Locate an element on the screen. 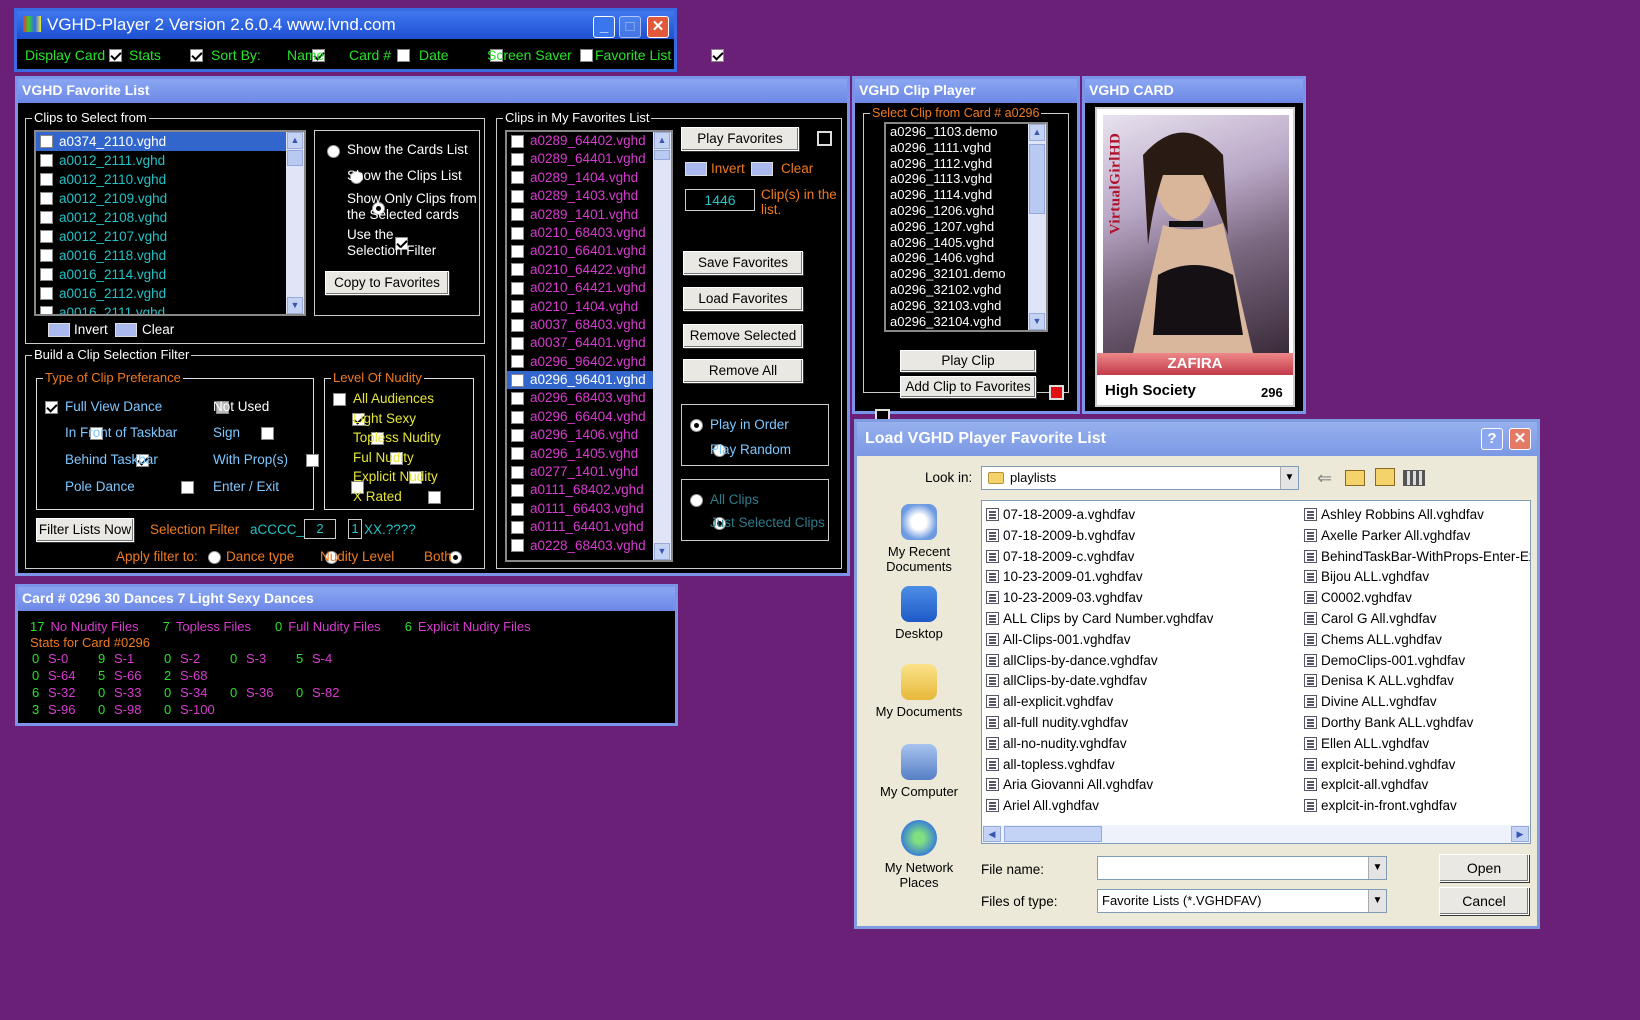 The image size is (1640, 1020). clear-favs-swatch is located at coordinates (762, 169).